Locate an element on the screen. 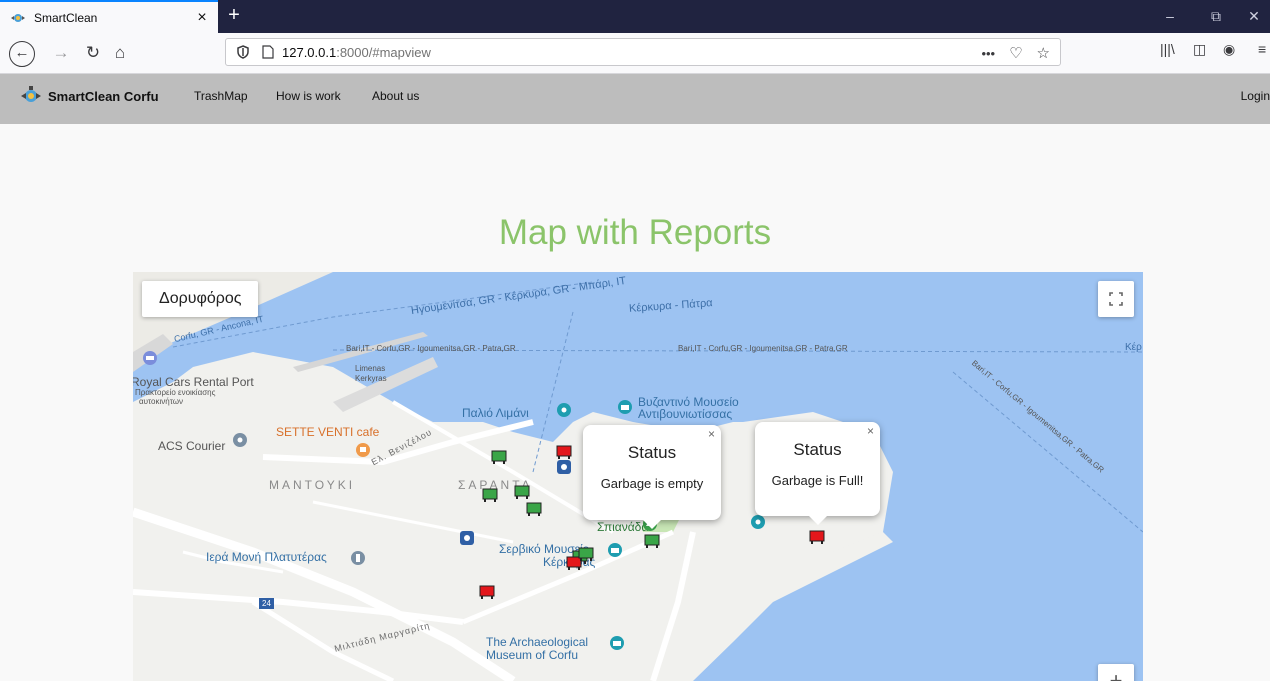  nav-how-is-work: How is work is located at coordinates (308, 96).